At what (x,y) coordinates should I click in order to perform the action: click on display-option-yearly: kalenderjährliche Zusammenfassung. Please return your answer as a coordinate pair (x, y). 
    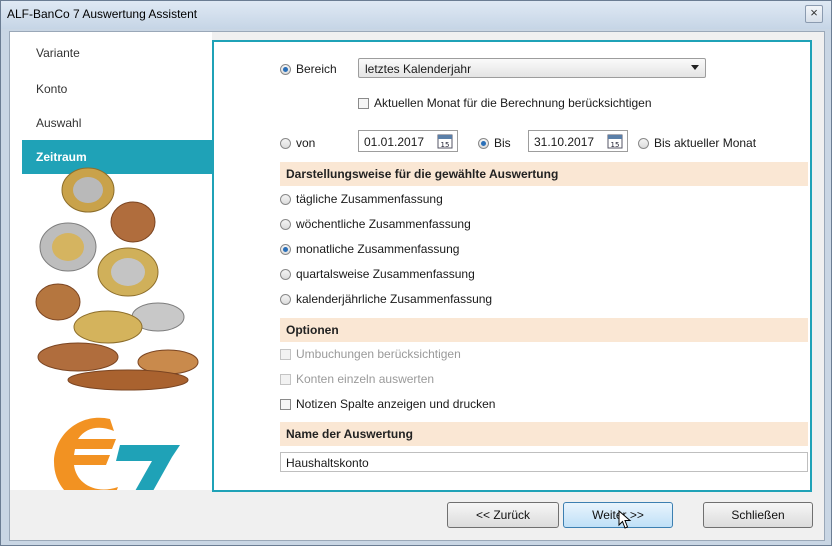
    Looking at the image, I should click on (386, 299).